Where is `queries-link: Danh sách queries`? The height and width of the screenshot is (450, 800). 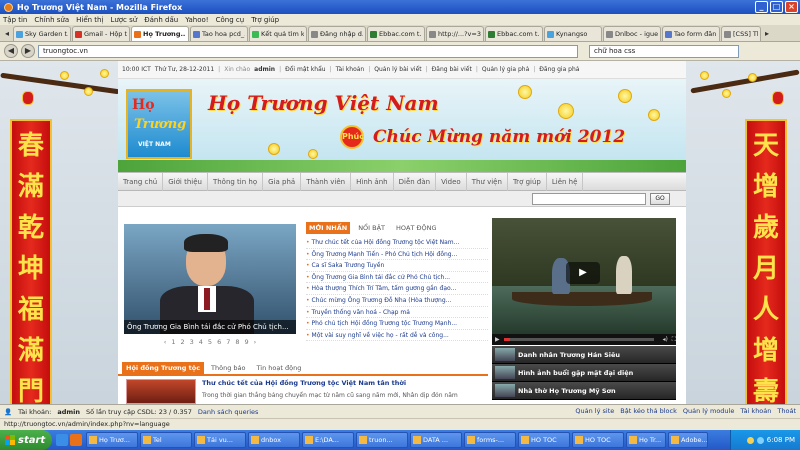
queries-link: Danh sách queries is located at coordinates (228, 412).